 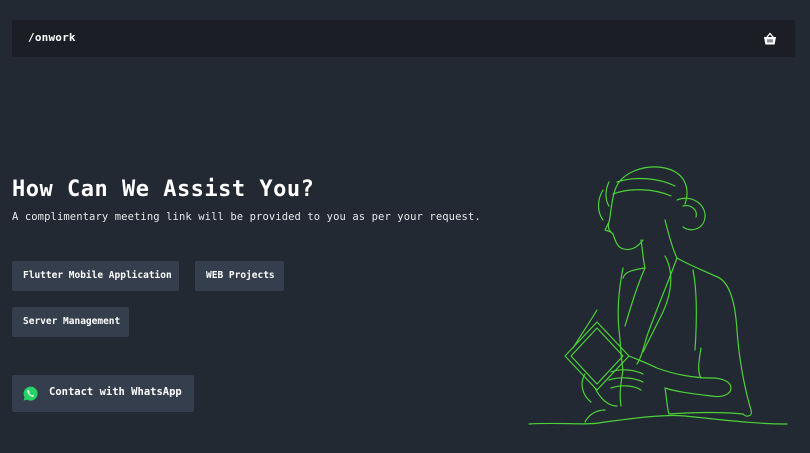 What do you see at coordinates (70, 322) in the screenshot?
I see `service-server-button: Server Management` at bounding box center [70, 322].